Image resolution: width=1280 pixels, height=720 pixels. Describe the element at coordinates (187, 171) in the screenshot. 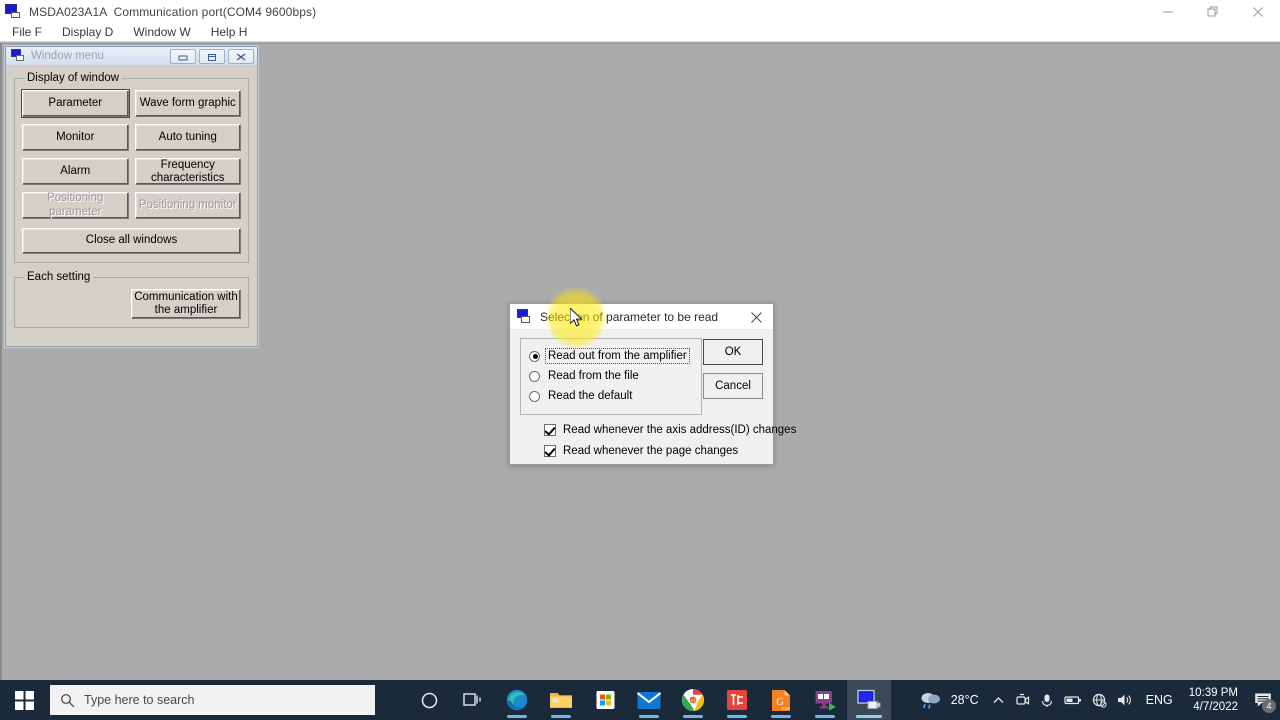

I see `frequency-characteristics-button: Frequency characteristics` at that location.